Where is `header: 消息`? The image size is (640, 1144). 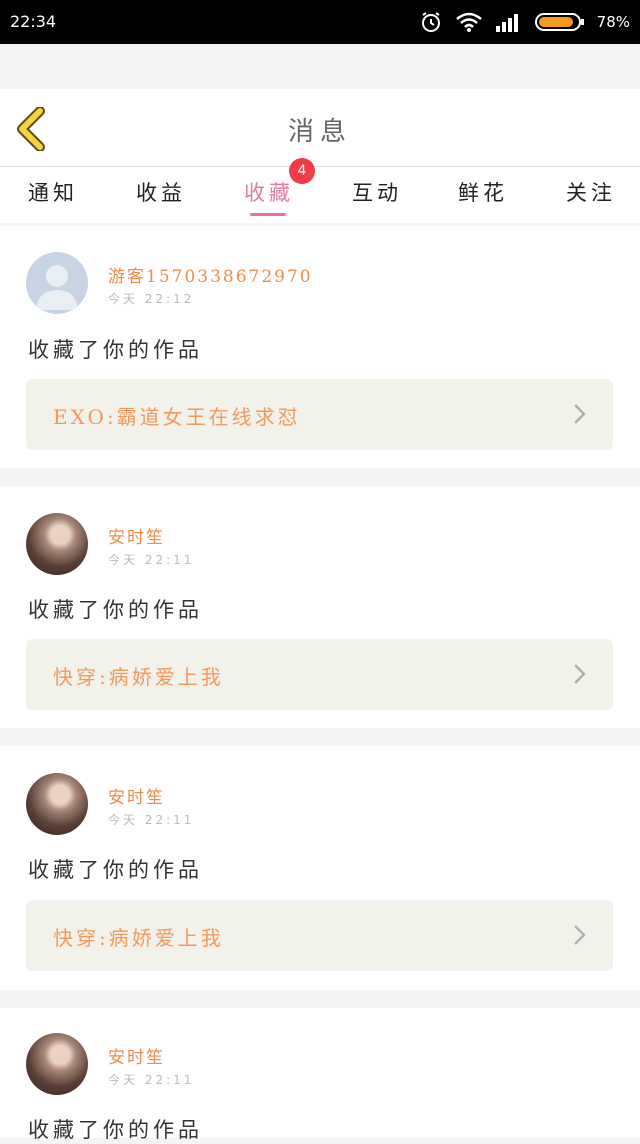
header: 消息 is located at coordinates (320, 128).